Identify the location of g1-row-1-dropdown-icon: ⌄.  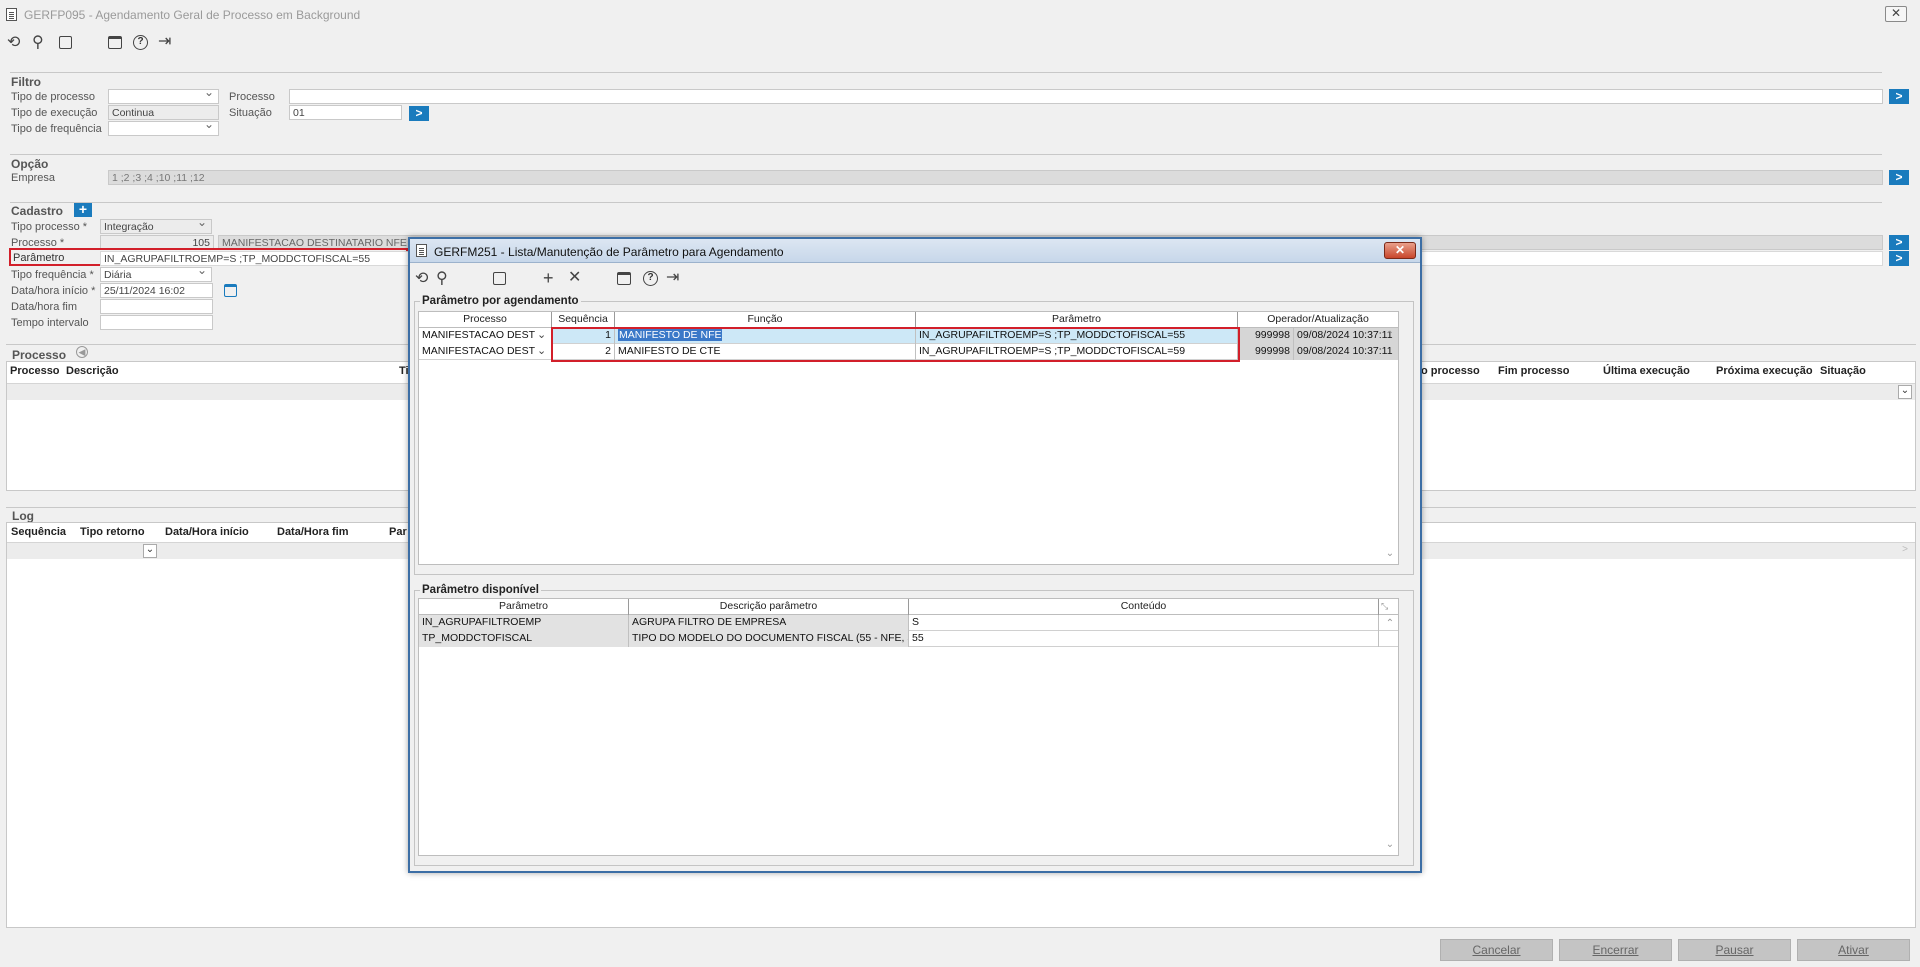
(541, 334).